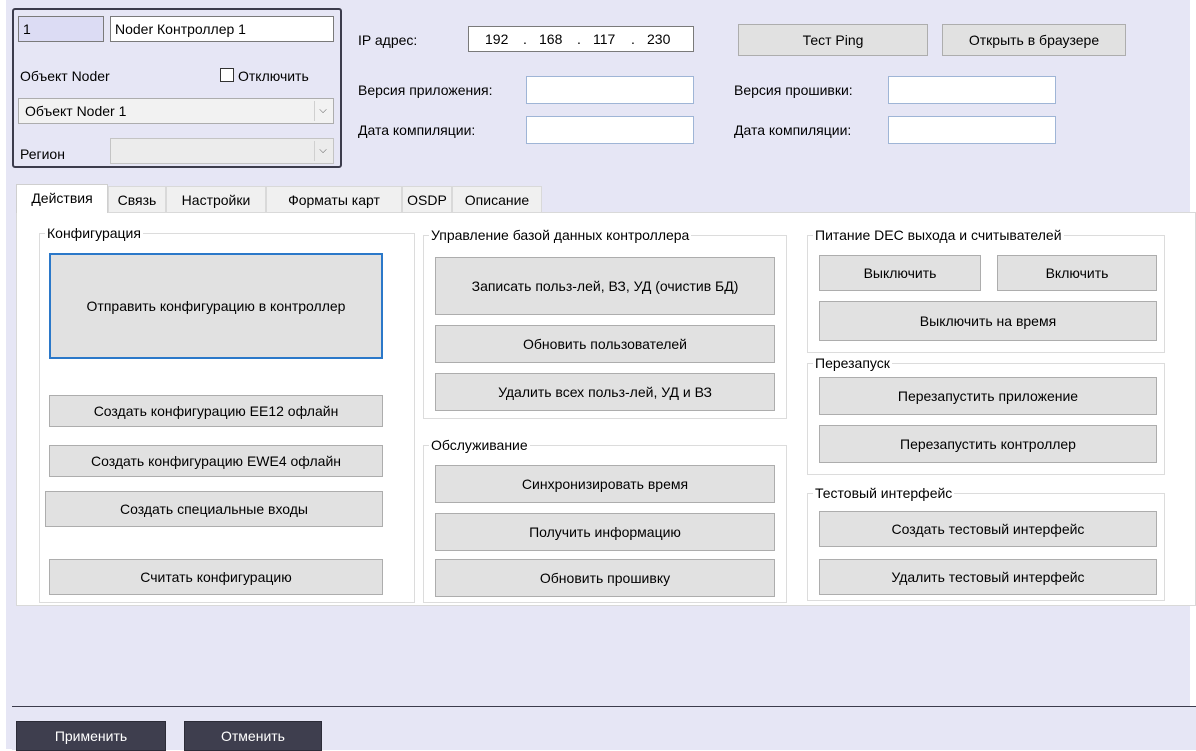 The image size is (1196, 751). What do you see at coordinates (417, 130) in the screenshot?
I see `app-compile-date-label: Дата компиляции:` at bounding box center [417, 130].